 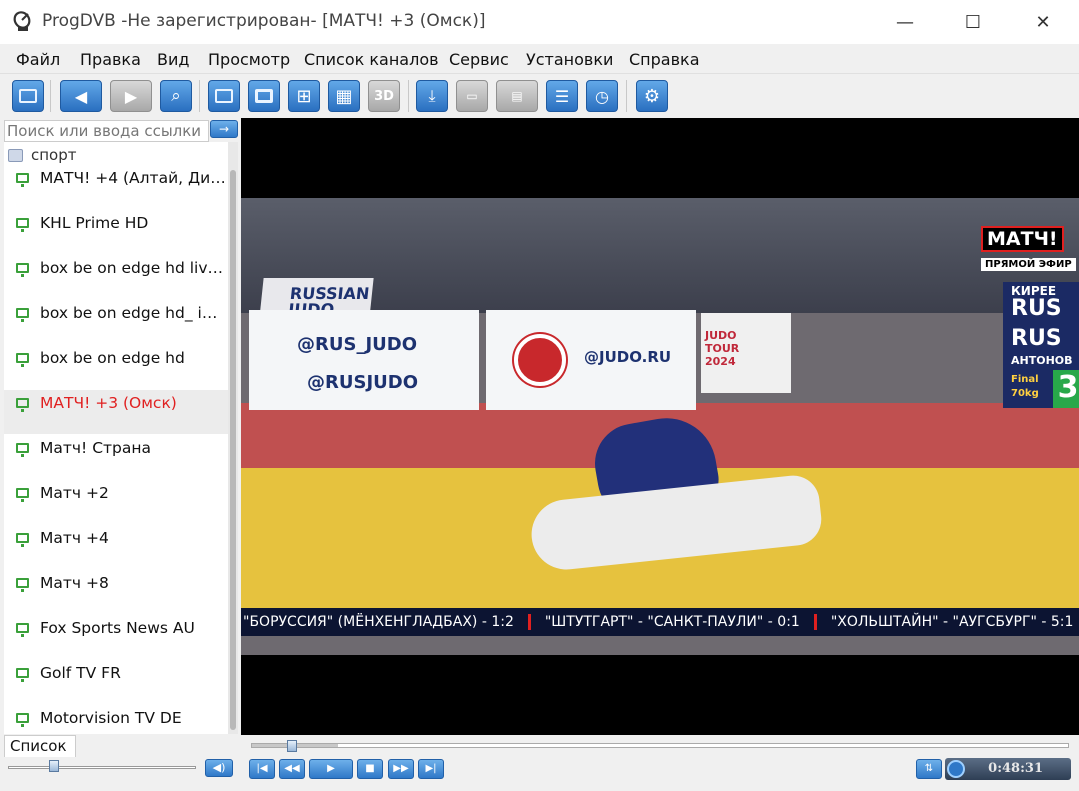 I want to click on channel-item: box be on edge hd live 1, so click(x=116, y=277).